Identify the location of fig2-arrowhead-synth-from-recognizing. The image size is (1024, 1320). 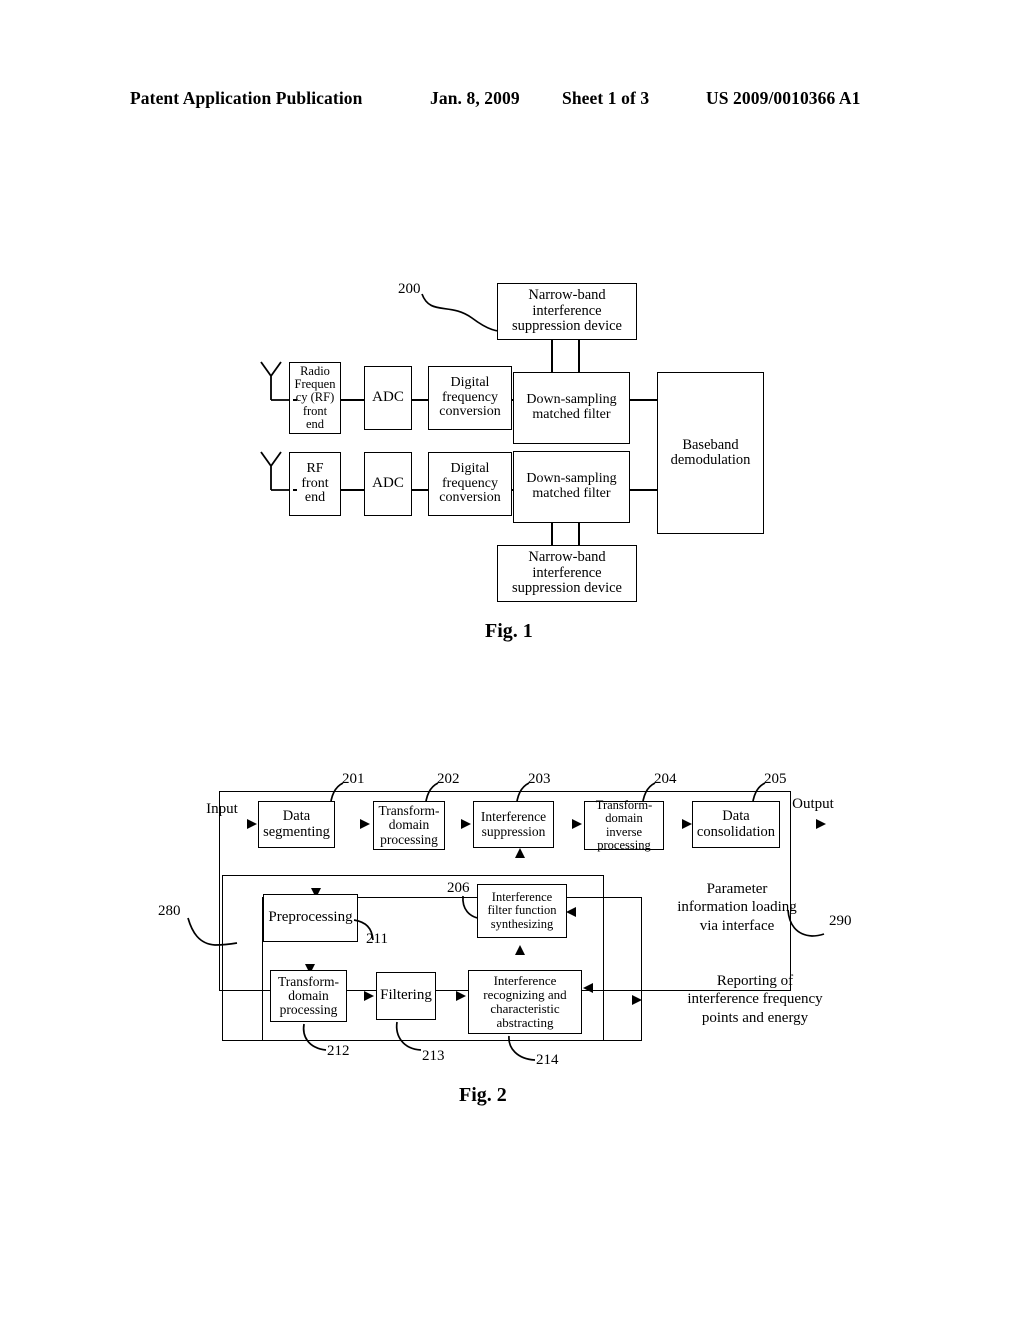
(520, 950).